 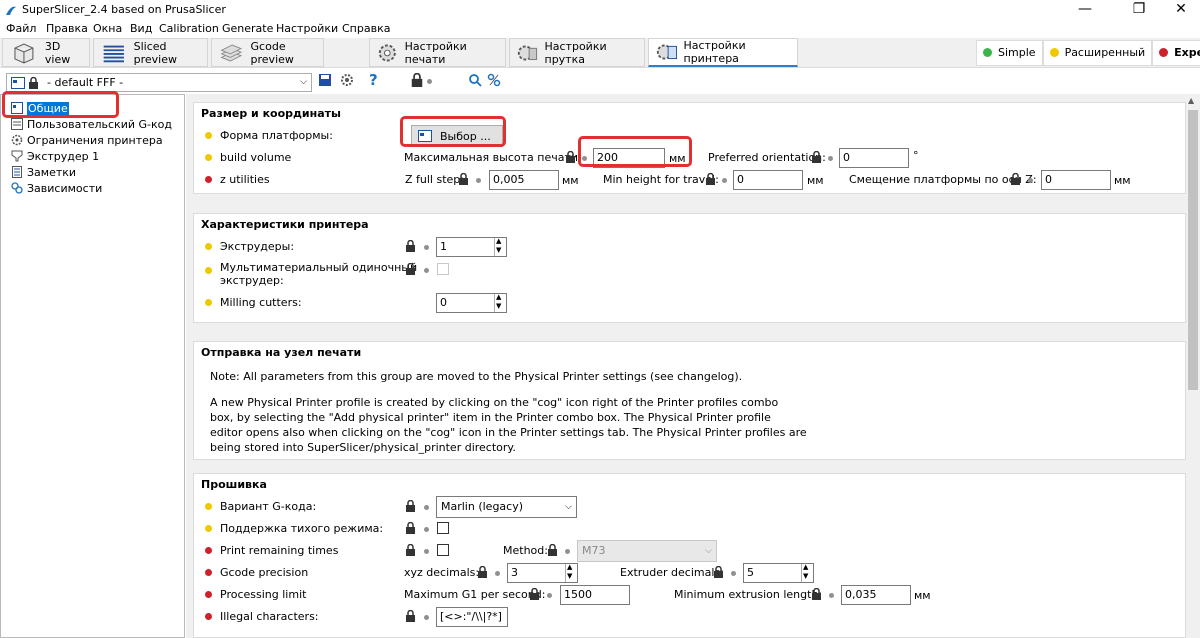 What do you see at coordinates (723, 52) in the screenshot?
I see `tab-printer-settings: Настройки принтера` at bounding box center [723, 52].